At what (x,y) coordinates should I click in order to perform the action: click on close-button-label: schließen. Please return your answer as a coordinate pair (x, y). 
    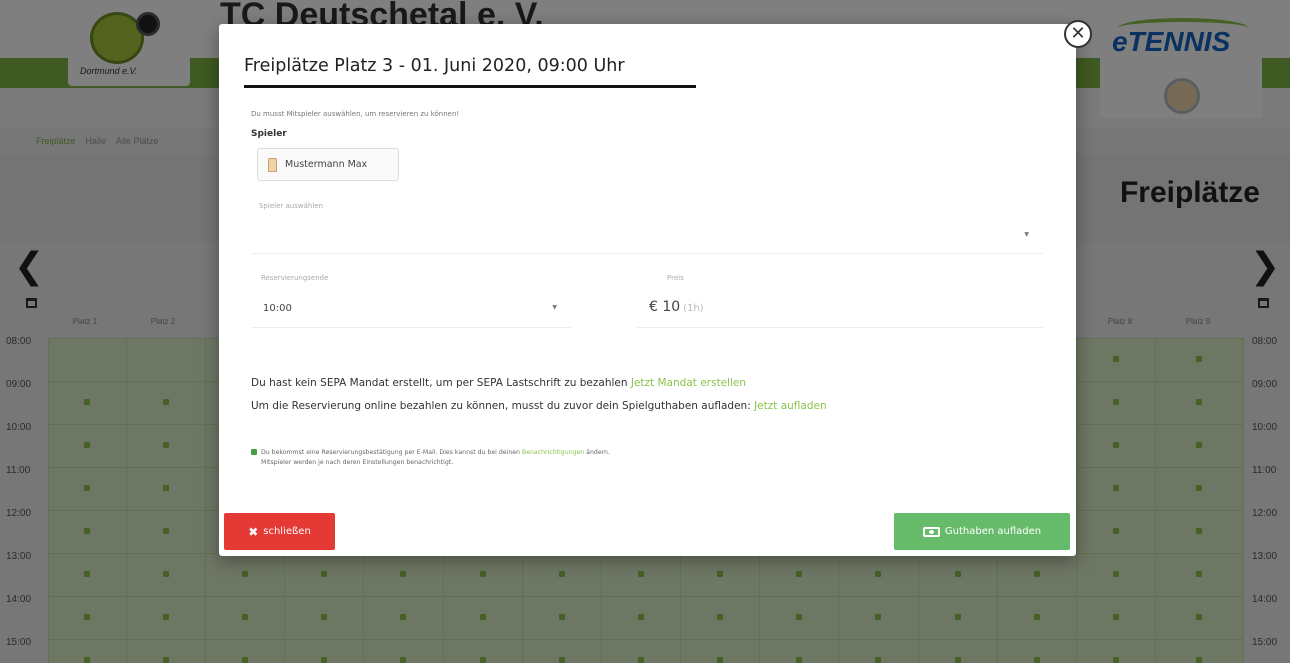
    Looking at the image, I should click on (287, 531).